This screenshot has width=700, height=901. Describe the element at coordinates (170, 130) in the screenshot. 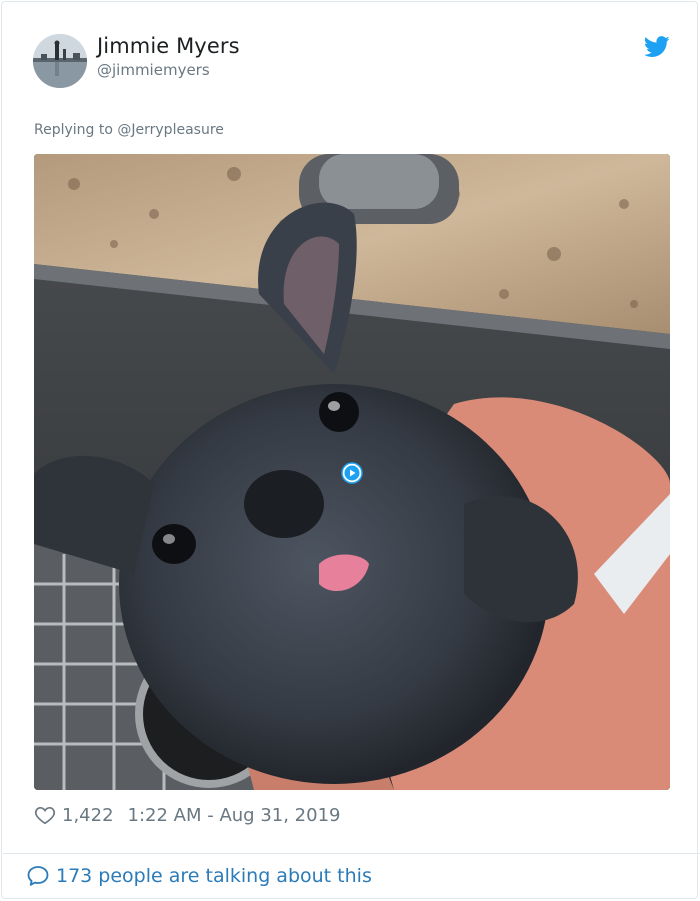

I see `reply-mention-link: @Jerrypleasure` at that location.